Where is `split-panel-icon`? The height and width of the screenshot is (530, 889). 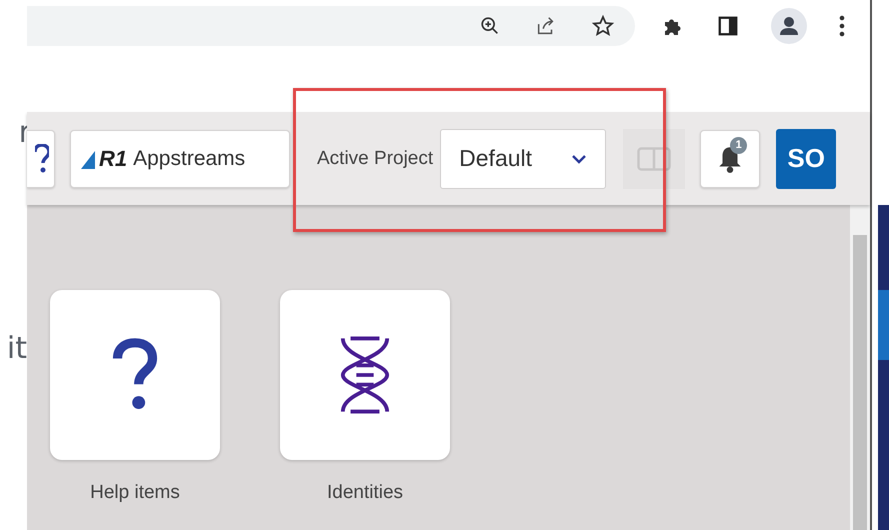 split-panel-icon is located at coordinates (654, 158).